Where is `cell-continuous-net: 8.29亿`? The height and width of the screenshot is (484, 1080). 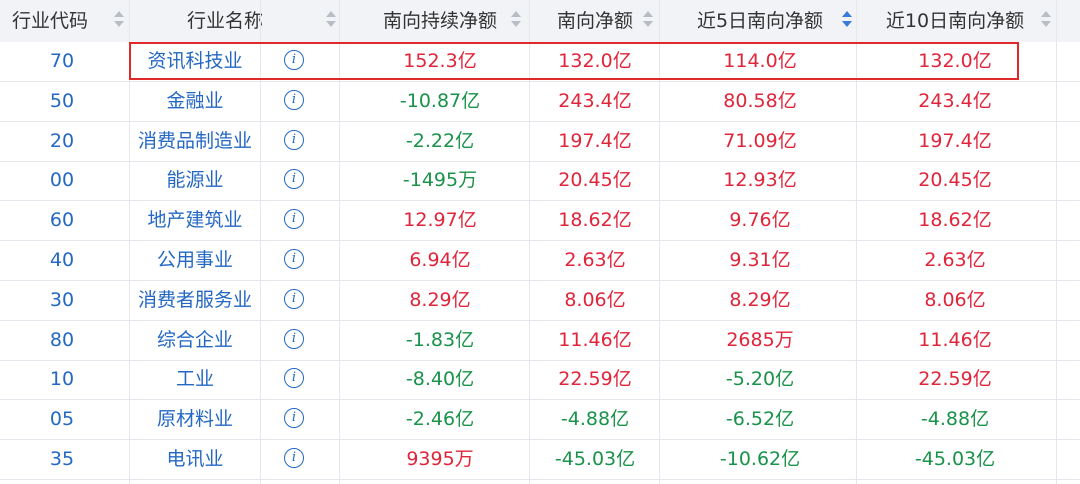 cell-continuous-net: 8.29亿 is located at coordinates (440, 299).